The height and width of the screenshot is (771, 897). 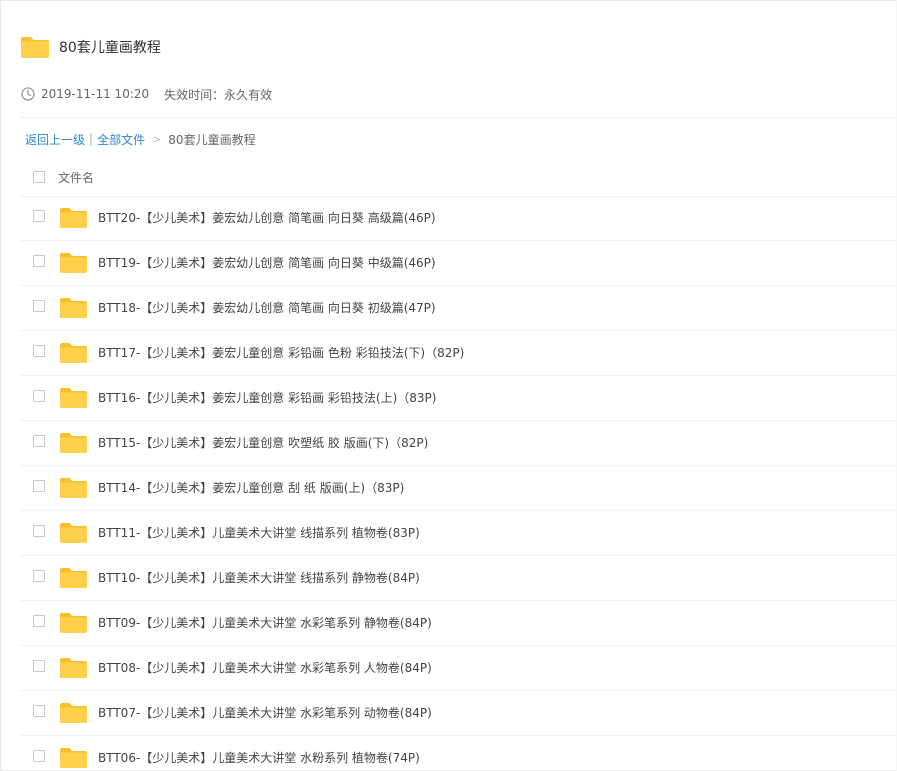 I want to click on page-title: 80套儿童画教程, so click(x=110, y=48).